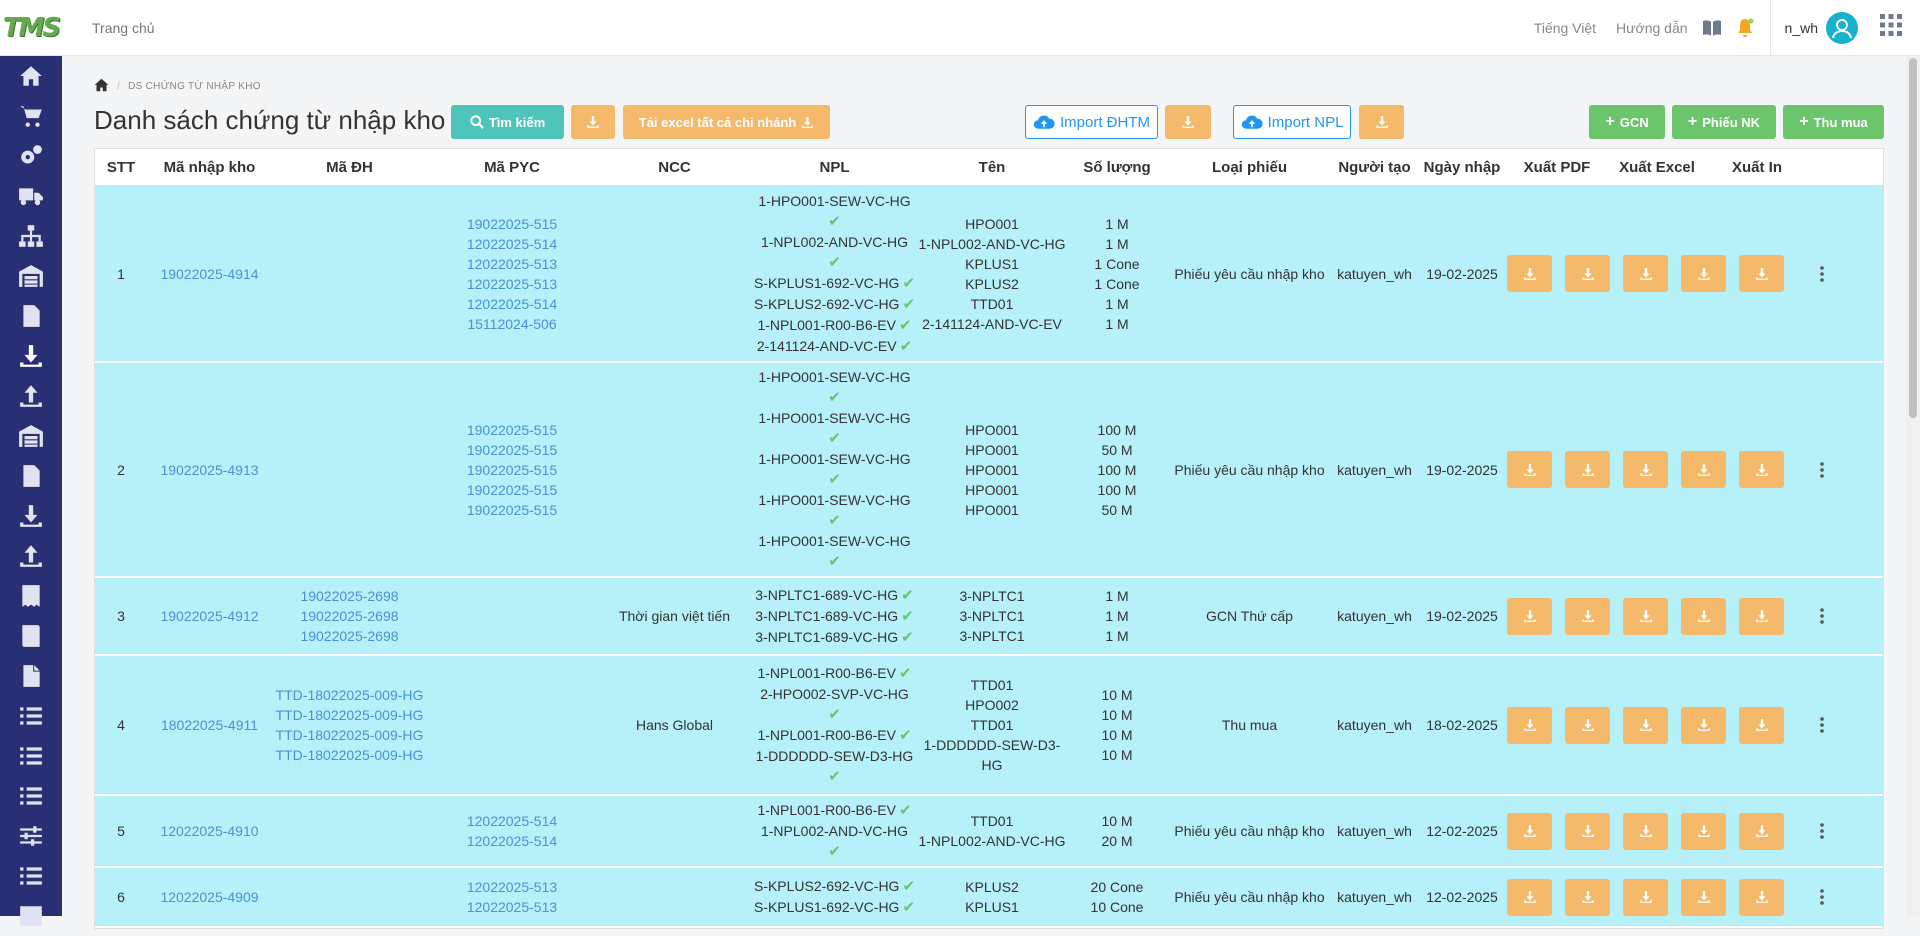 This screenshot has width=1920, height=936. Describe the element at coordinates (209, 470) in the screenshot. I see `ma-nhap-kho-link: 19022025-4913` at that location.